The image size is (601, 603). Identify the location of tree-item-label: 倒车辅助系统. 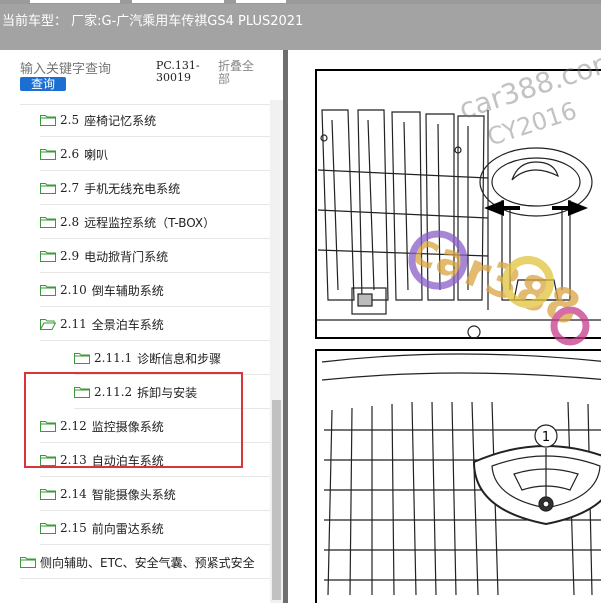
(127, 290).